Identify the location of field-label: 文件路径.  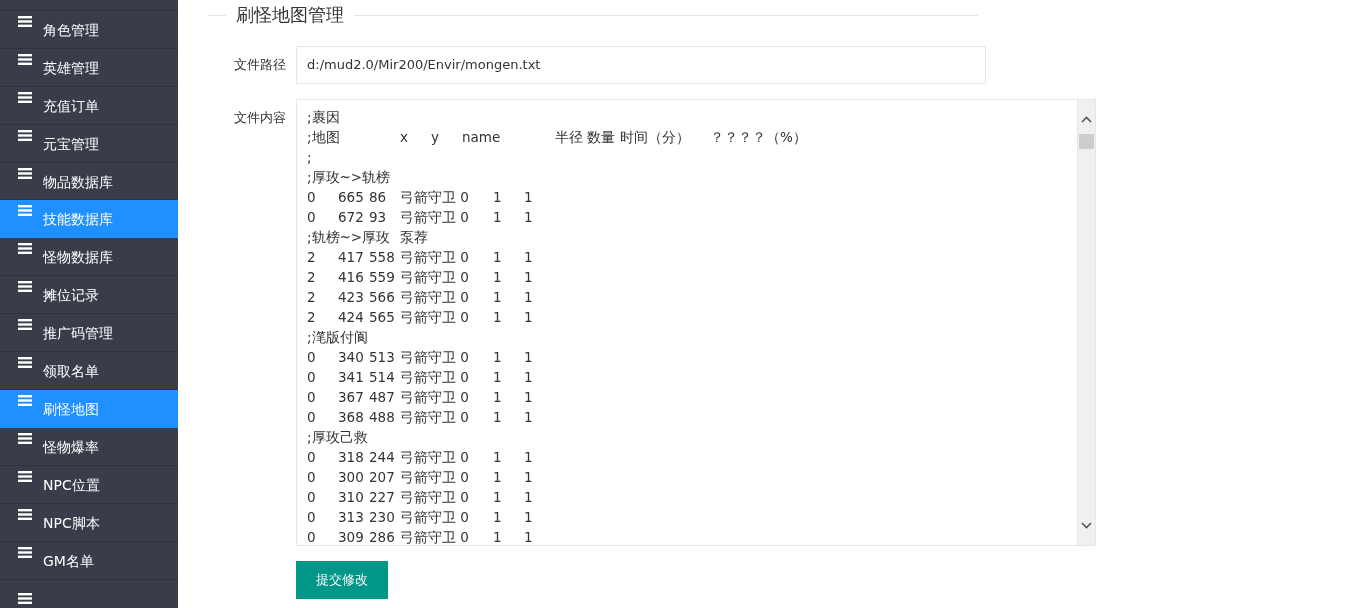
(260, 65).